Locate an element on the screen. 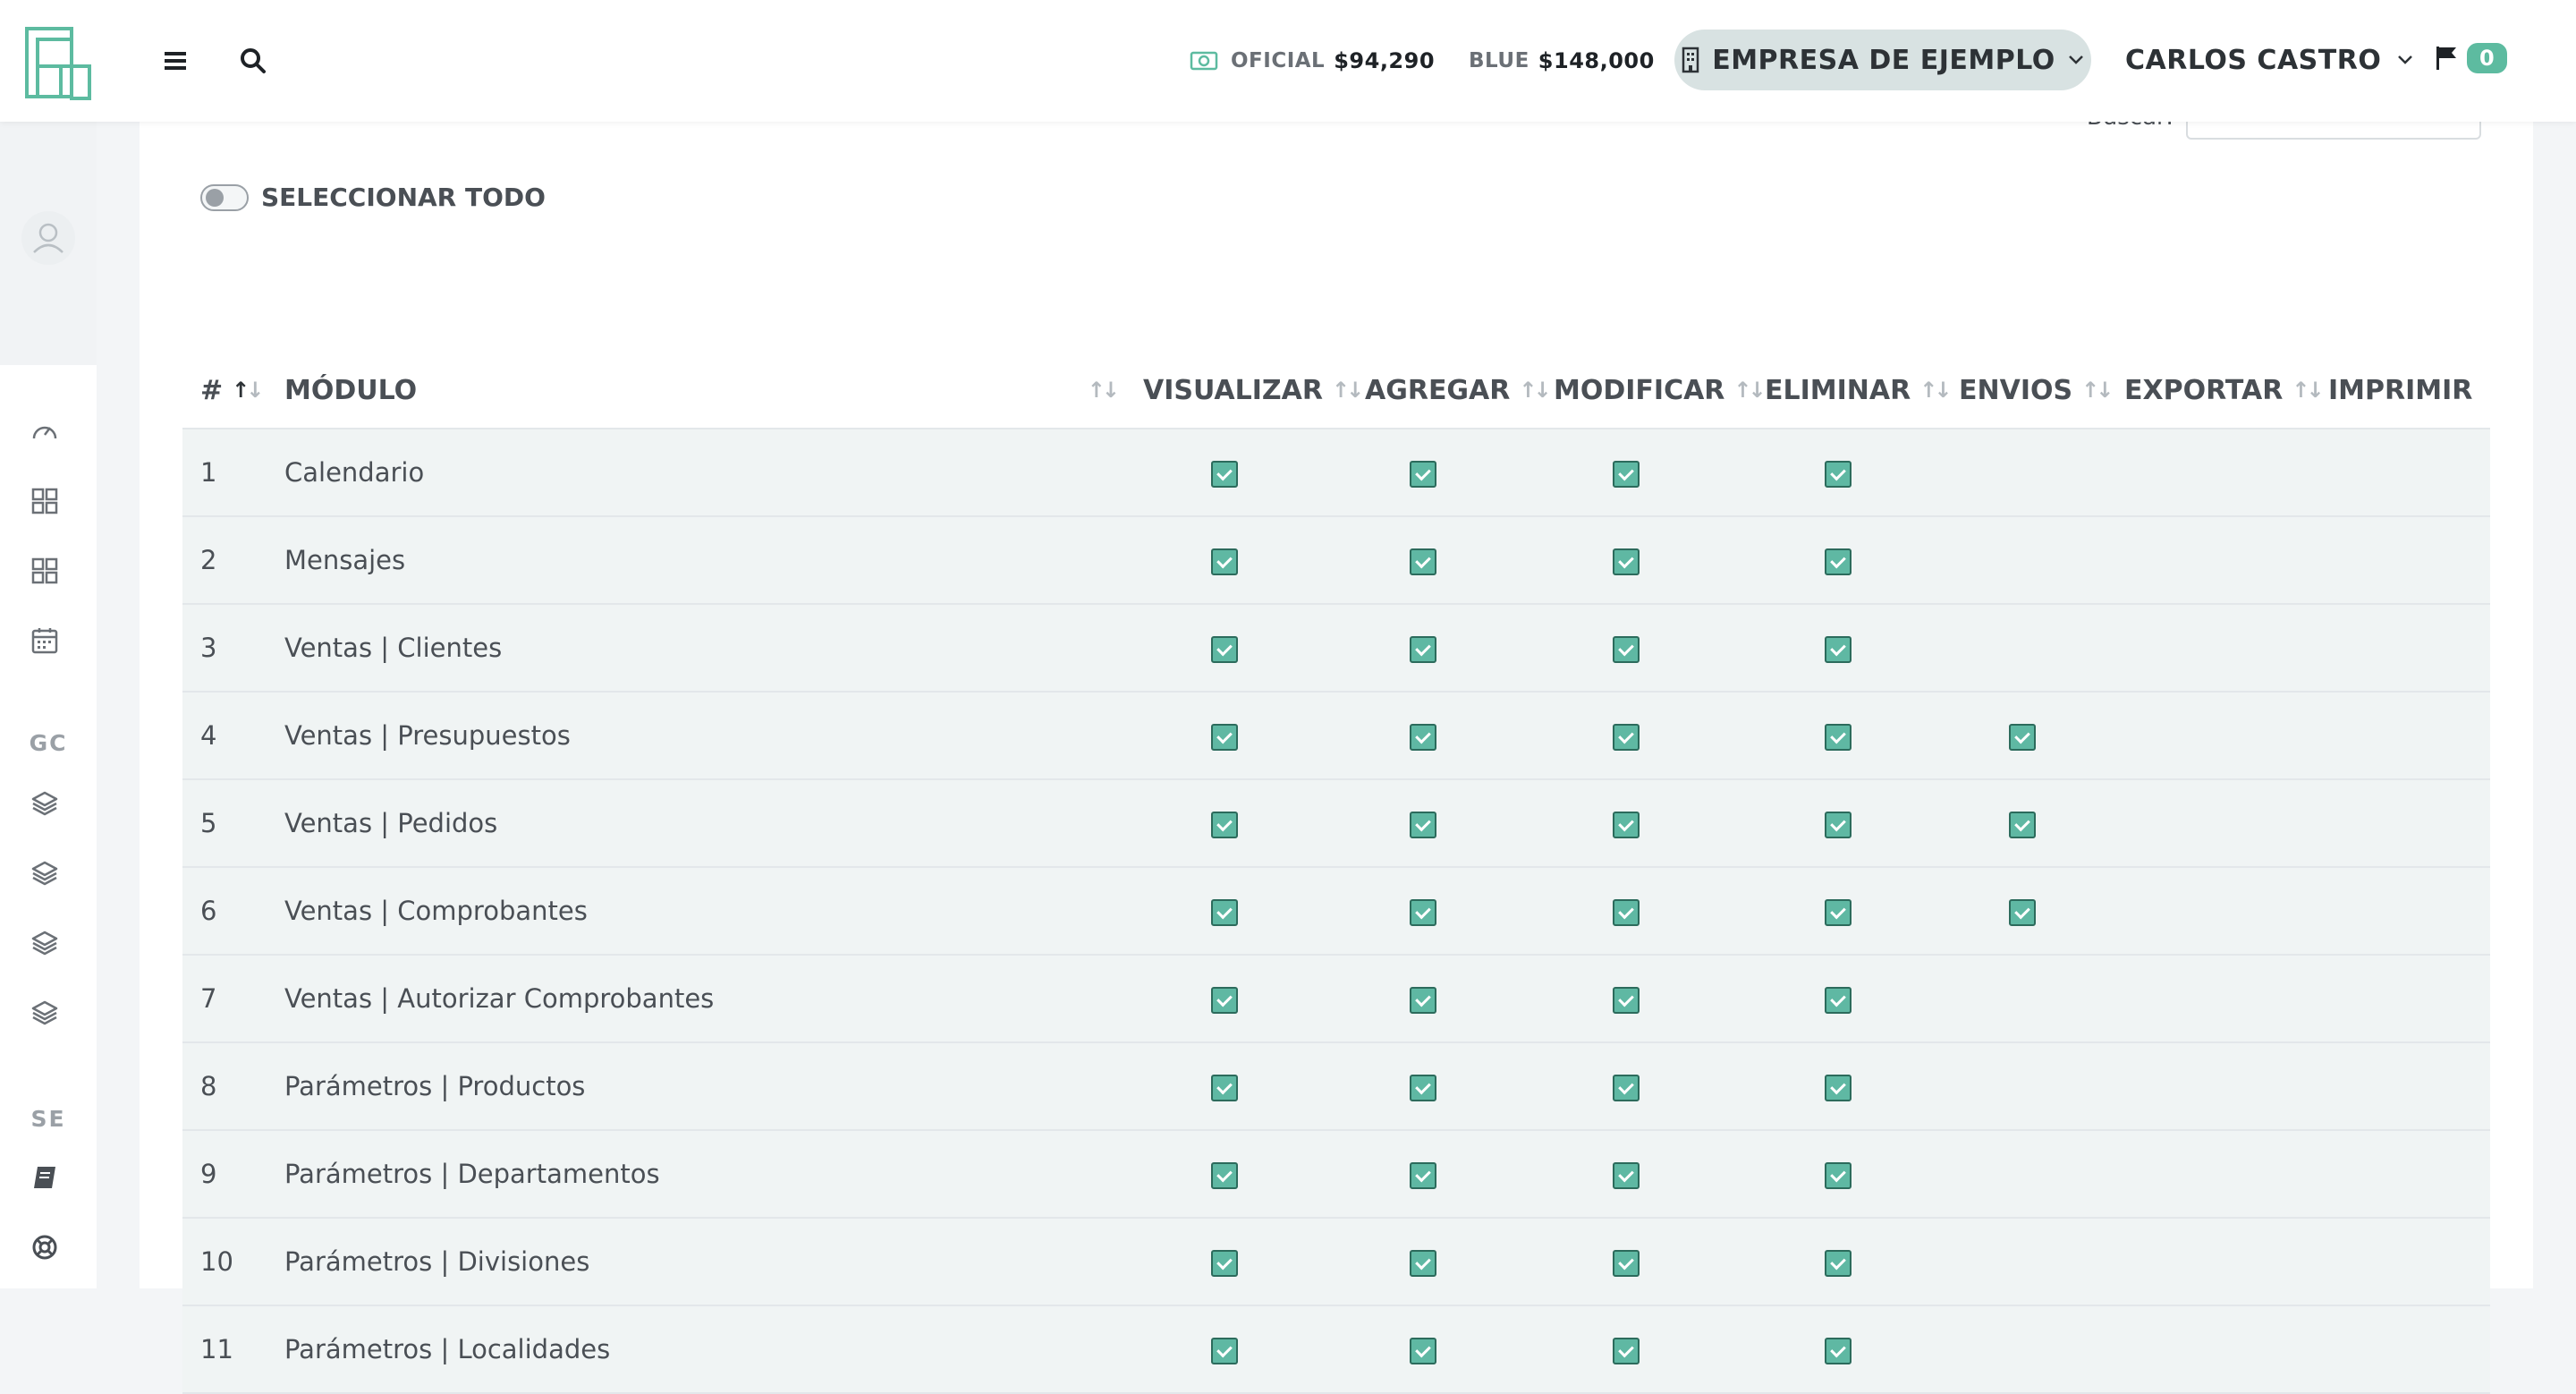  app-logo is located at coordinates (58, 63).